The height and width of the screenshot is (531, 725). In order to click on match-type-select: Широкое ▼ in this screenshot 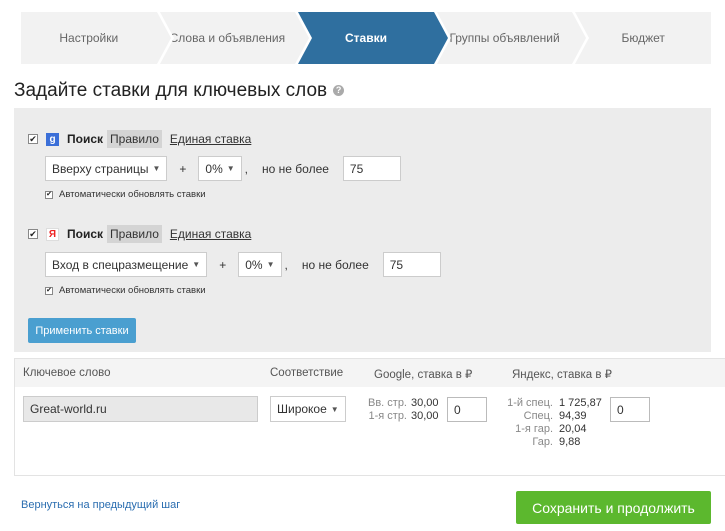, I will do `click(308, 409)`.